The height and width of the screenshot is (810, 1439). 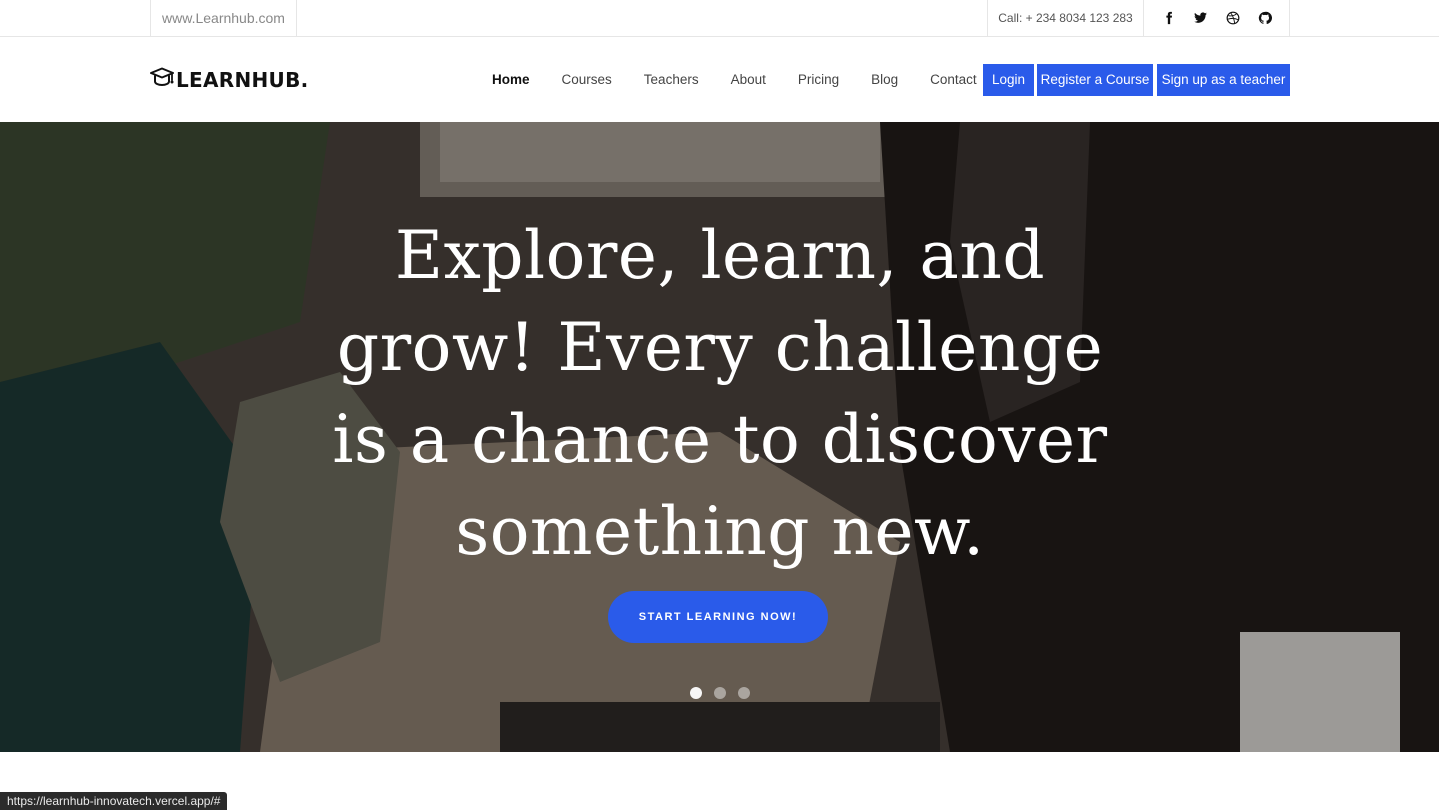 What do you see at coordinates (1201, 18) in the screenshot?
I see `twitter-icon` at bounding box center [1201, 18].